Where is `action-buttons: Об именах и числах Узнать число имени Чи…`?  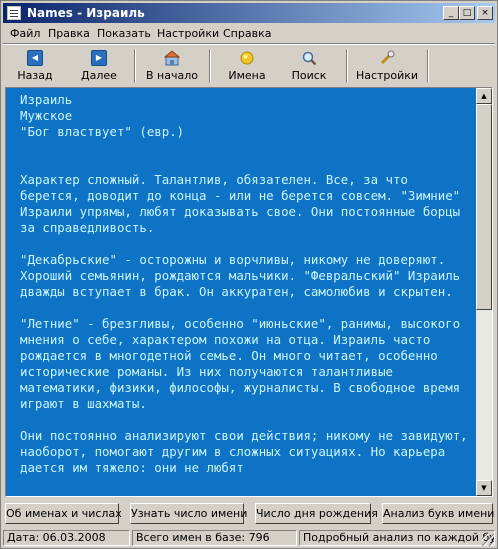 action-buttons: Об именах и числах Узнать число имени Чи… is located at coordinates (249, 513).